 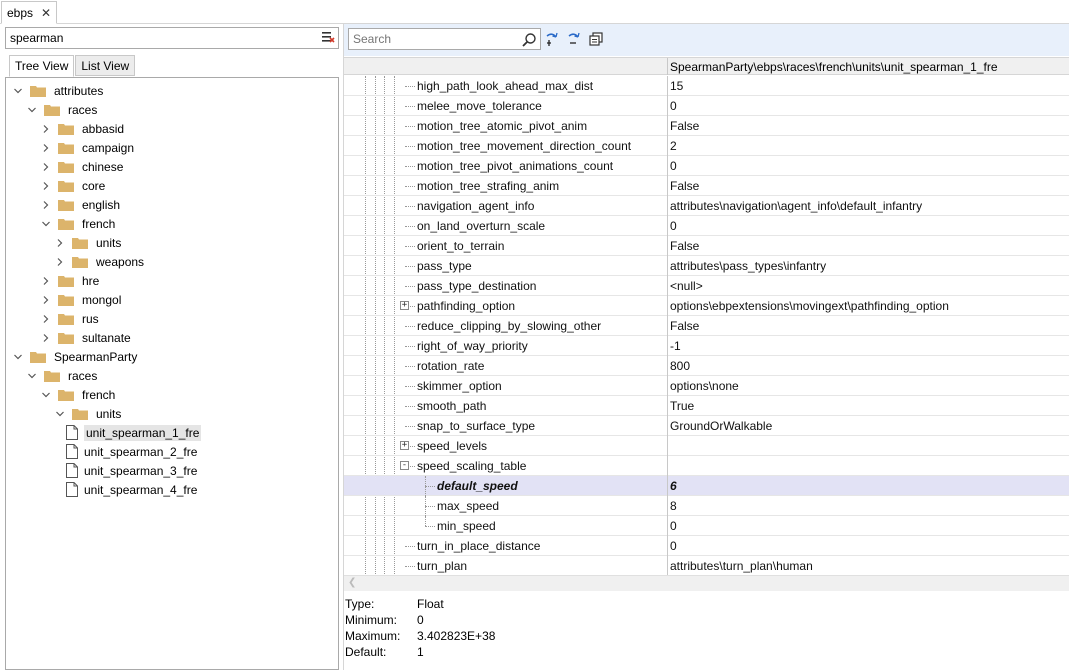 What do you see at coordinates (706, 466) in the screenshot?
I see `property-row: - speed_scaling_table` at bounding box center [706, 466].